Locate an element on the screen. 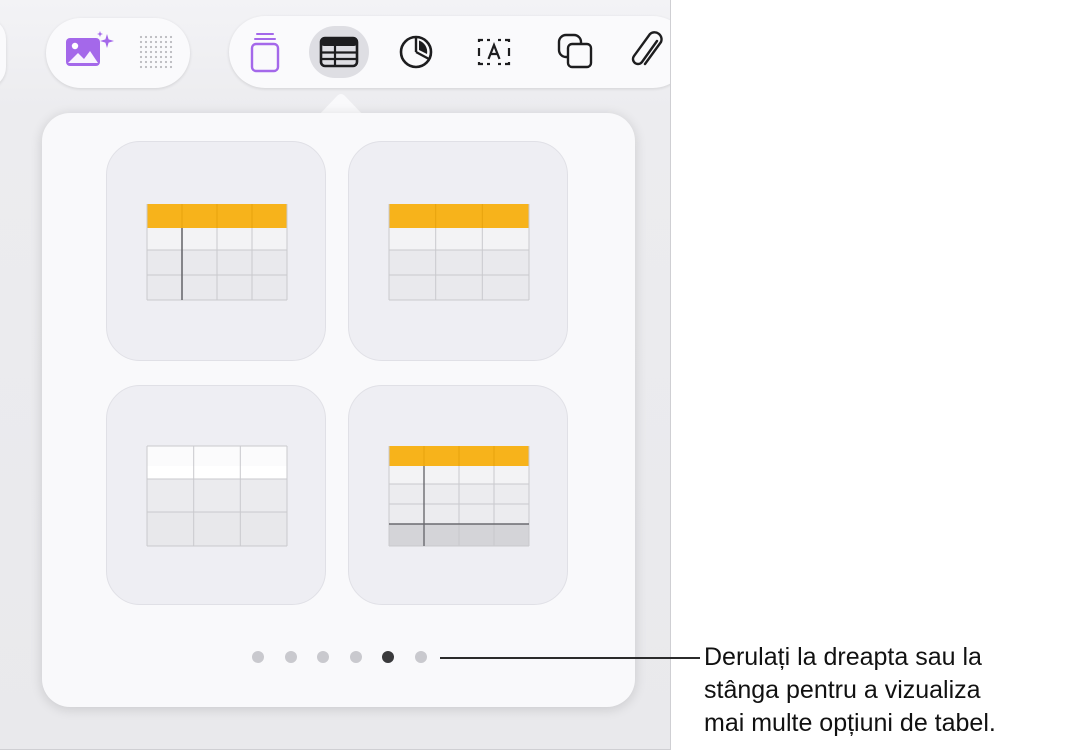  text-box-button is located at coordinates (494, 52).